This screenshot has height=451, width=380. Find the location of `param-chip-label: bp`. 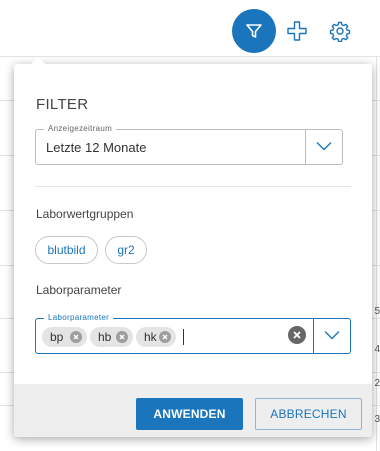

param-chip-label: bp is located at coordinates (57, 337).